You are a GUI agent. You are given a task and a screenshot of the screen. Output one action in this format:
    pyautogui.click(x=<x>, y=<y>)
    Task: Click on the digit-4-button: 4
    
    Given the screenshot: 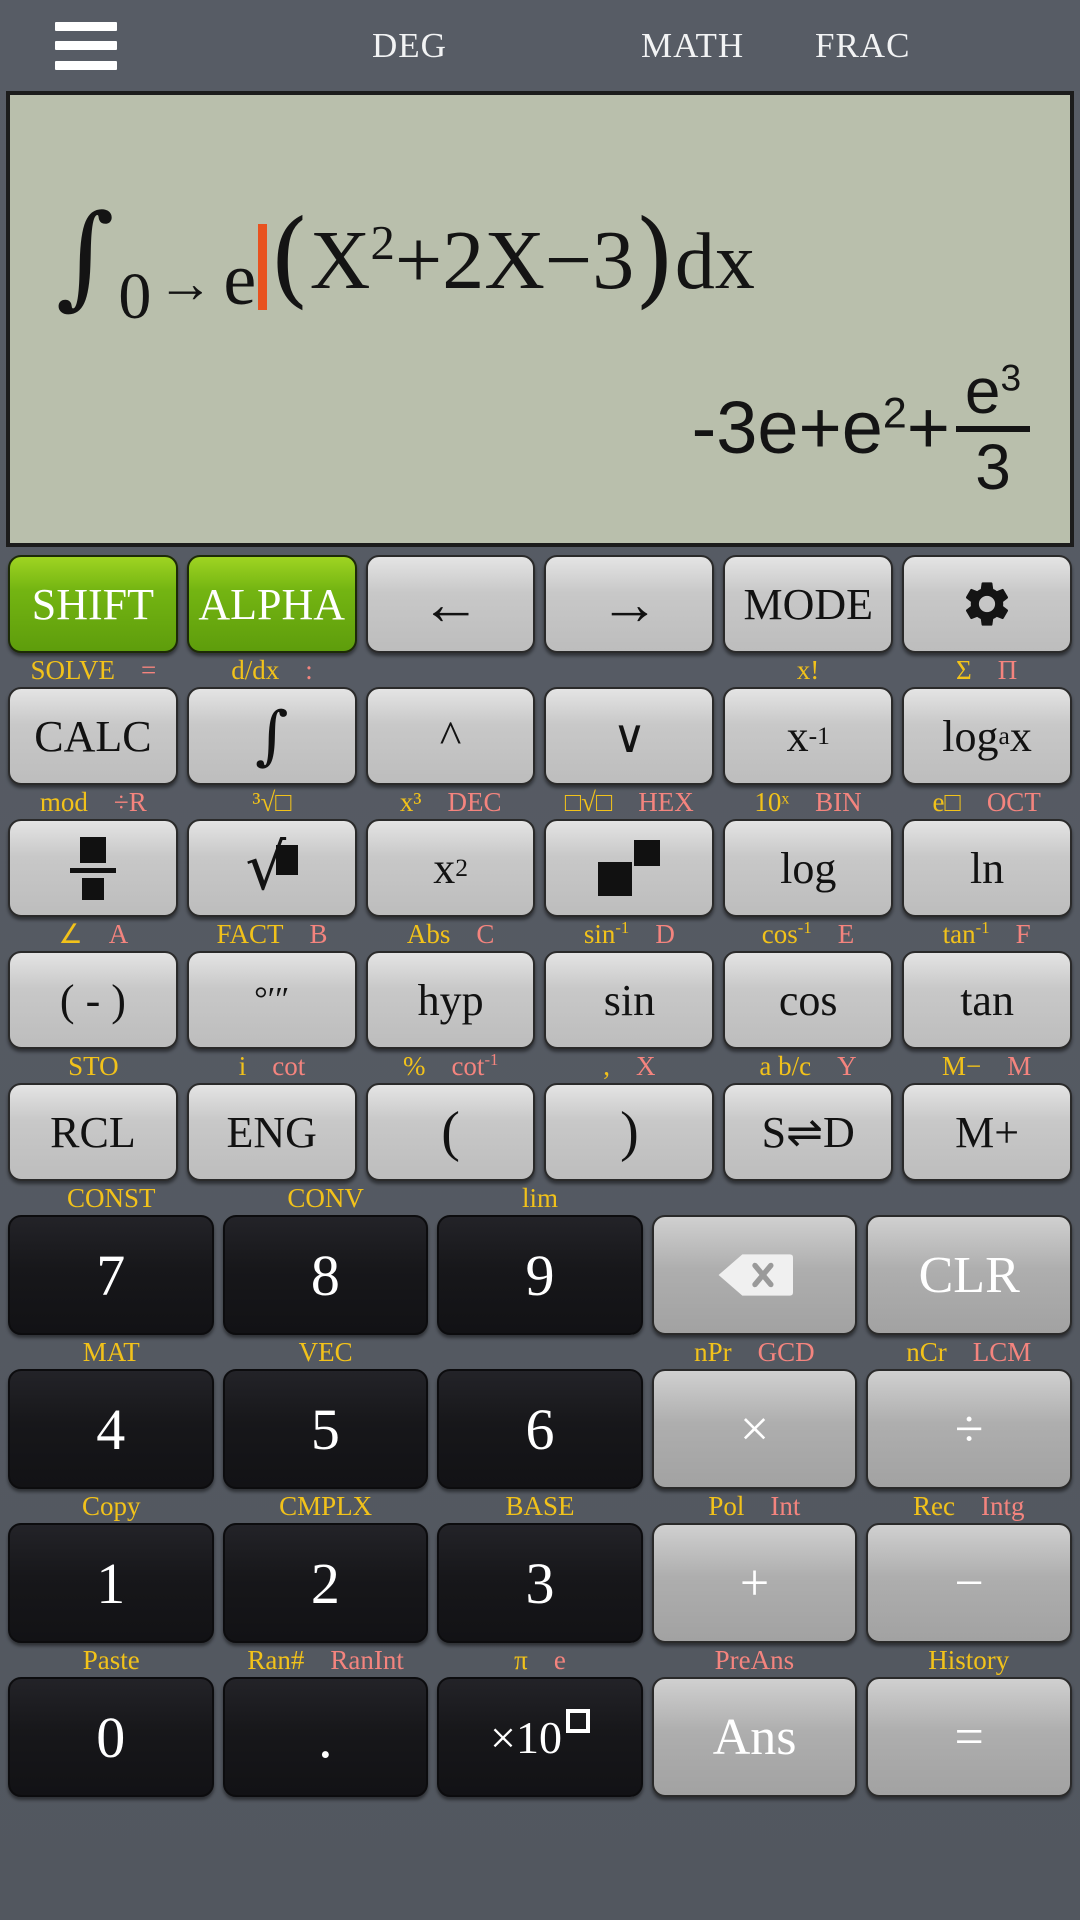 What is the action you would take?
    pyautogui.click(x=111, y=1429)
    